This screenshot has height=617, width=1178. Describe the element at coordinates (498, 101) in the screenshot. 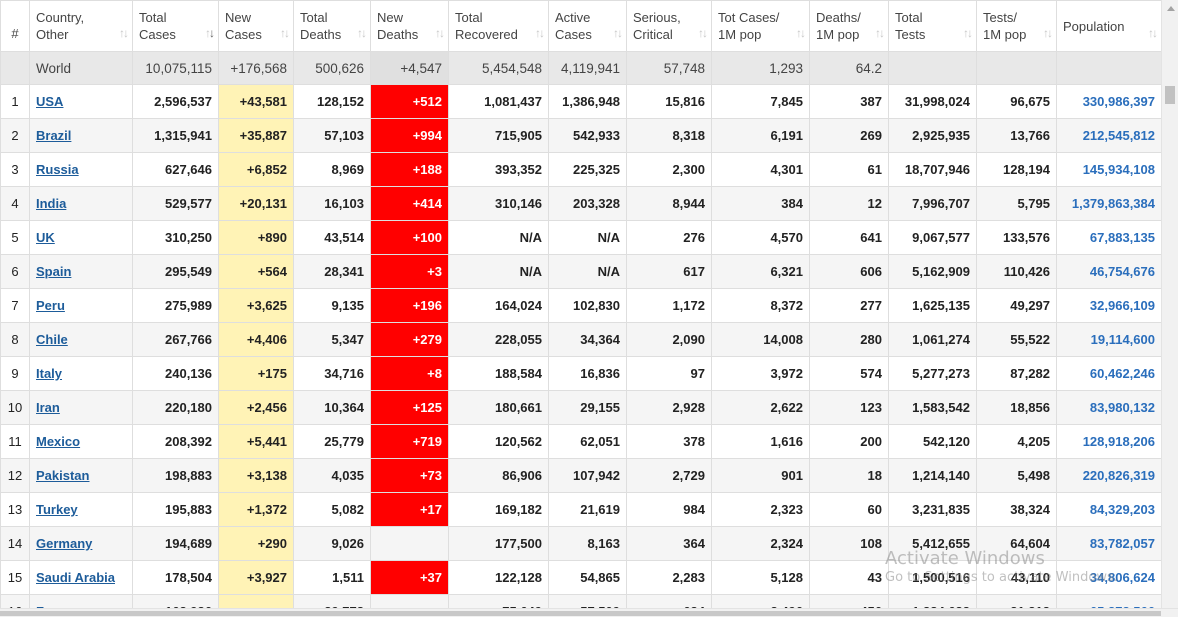

I see `total-recovered-cell: 1,081,437` at that location.